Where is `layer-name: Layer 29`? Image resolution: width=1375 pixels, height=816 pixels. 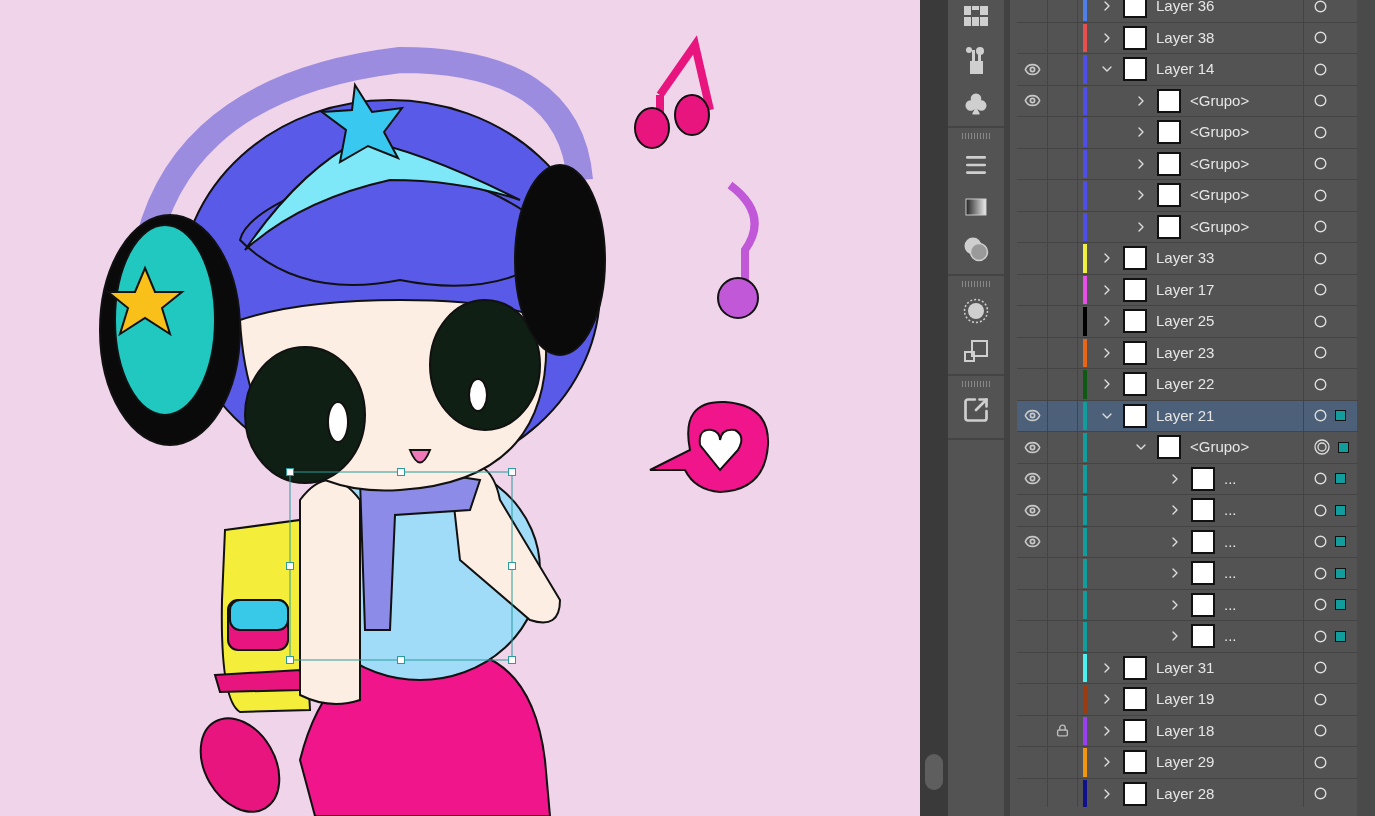
layer-name: Layer 29 is located at coordinates (1185, 762).